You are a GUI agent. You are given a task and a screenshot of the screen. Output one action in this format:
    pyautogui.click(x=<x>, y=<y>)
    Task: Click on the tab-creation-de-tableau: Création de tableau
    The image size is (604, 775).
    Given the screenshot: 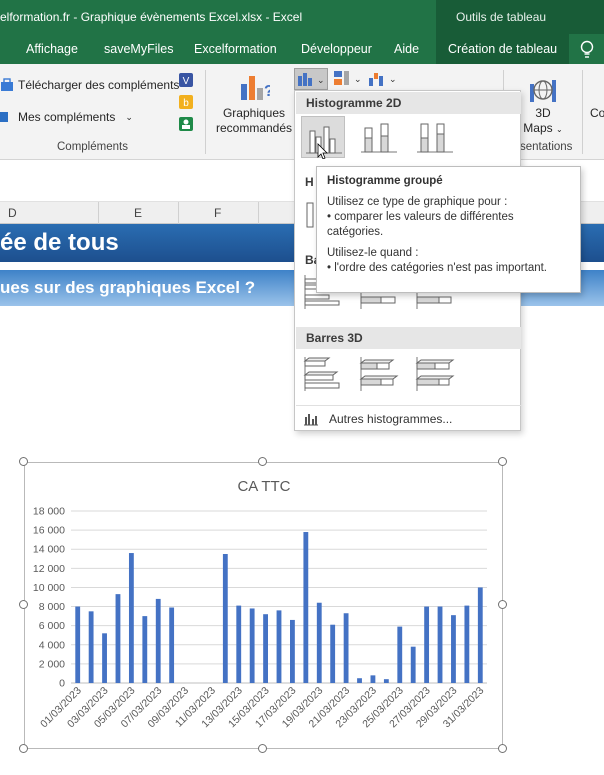 What is the action you would take?
    pyautogui.click(x=503, y=49)
    